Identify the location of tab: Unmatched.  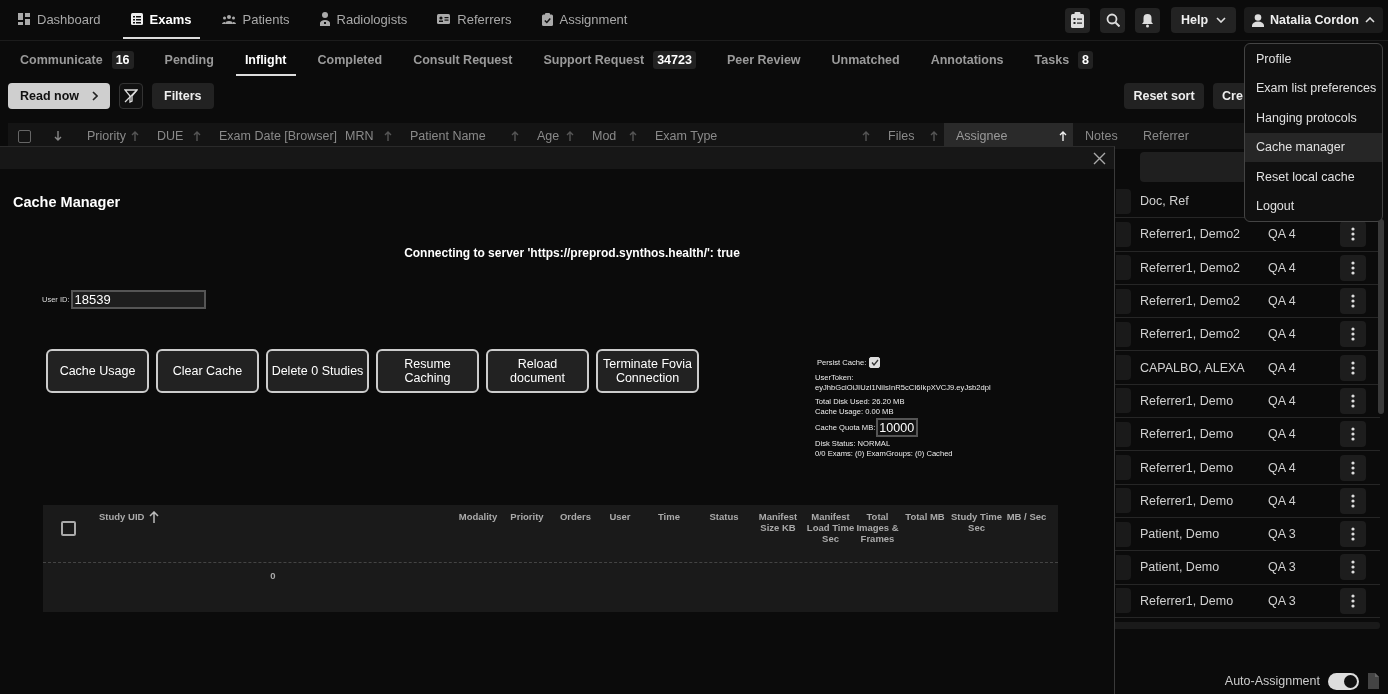
(865, 60).